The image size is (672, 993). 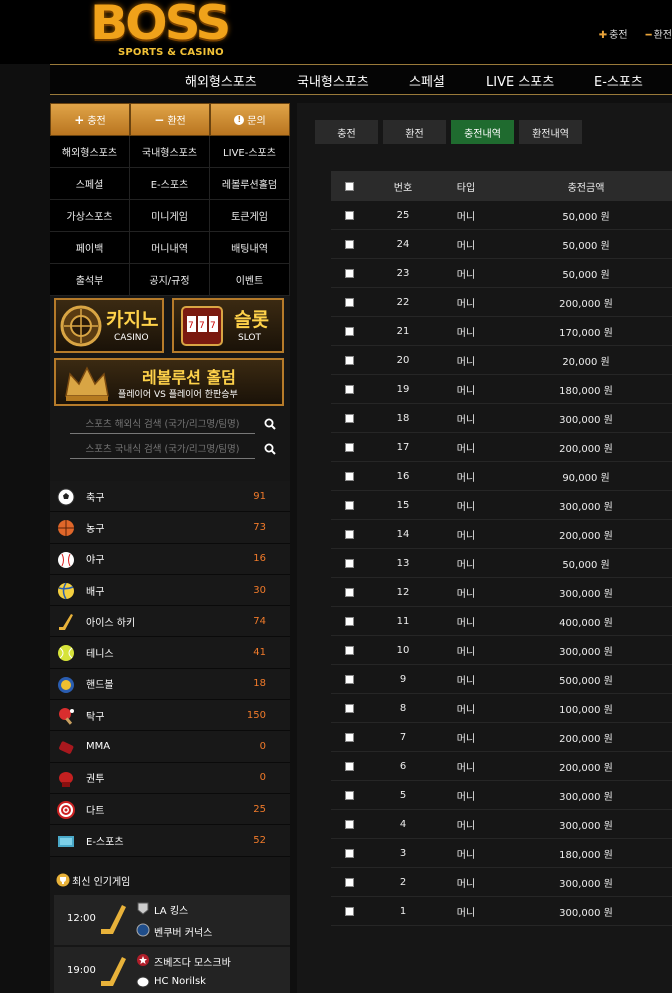 What do you see at coordinates (170, 184) in the screenshot?
I see `menu-esports: E-스포츠` at bounding box center [170, 184].